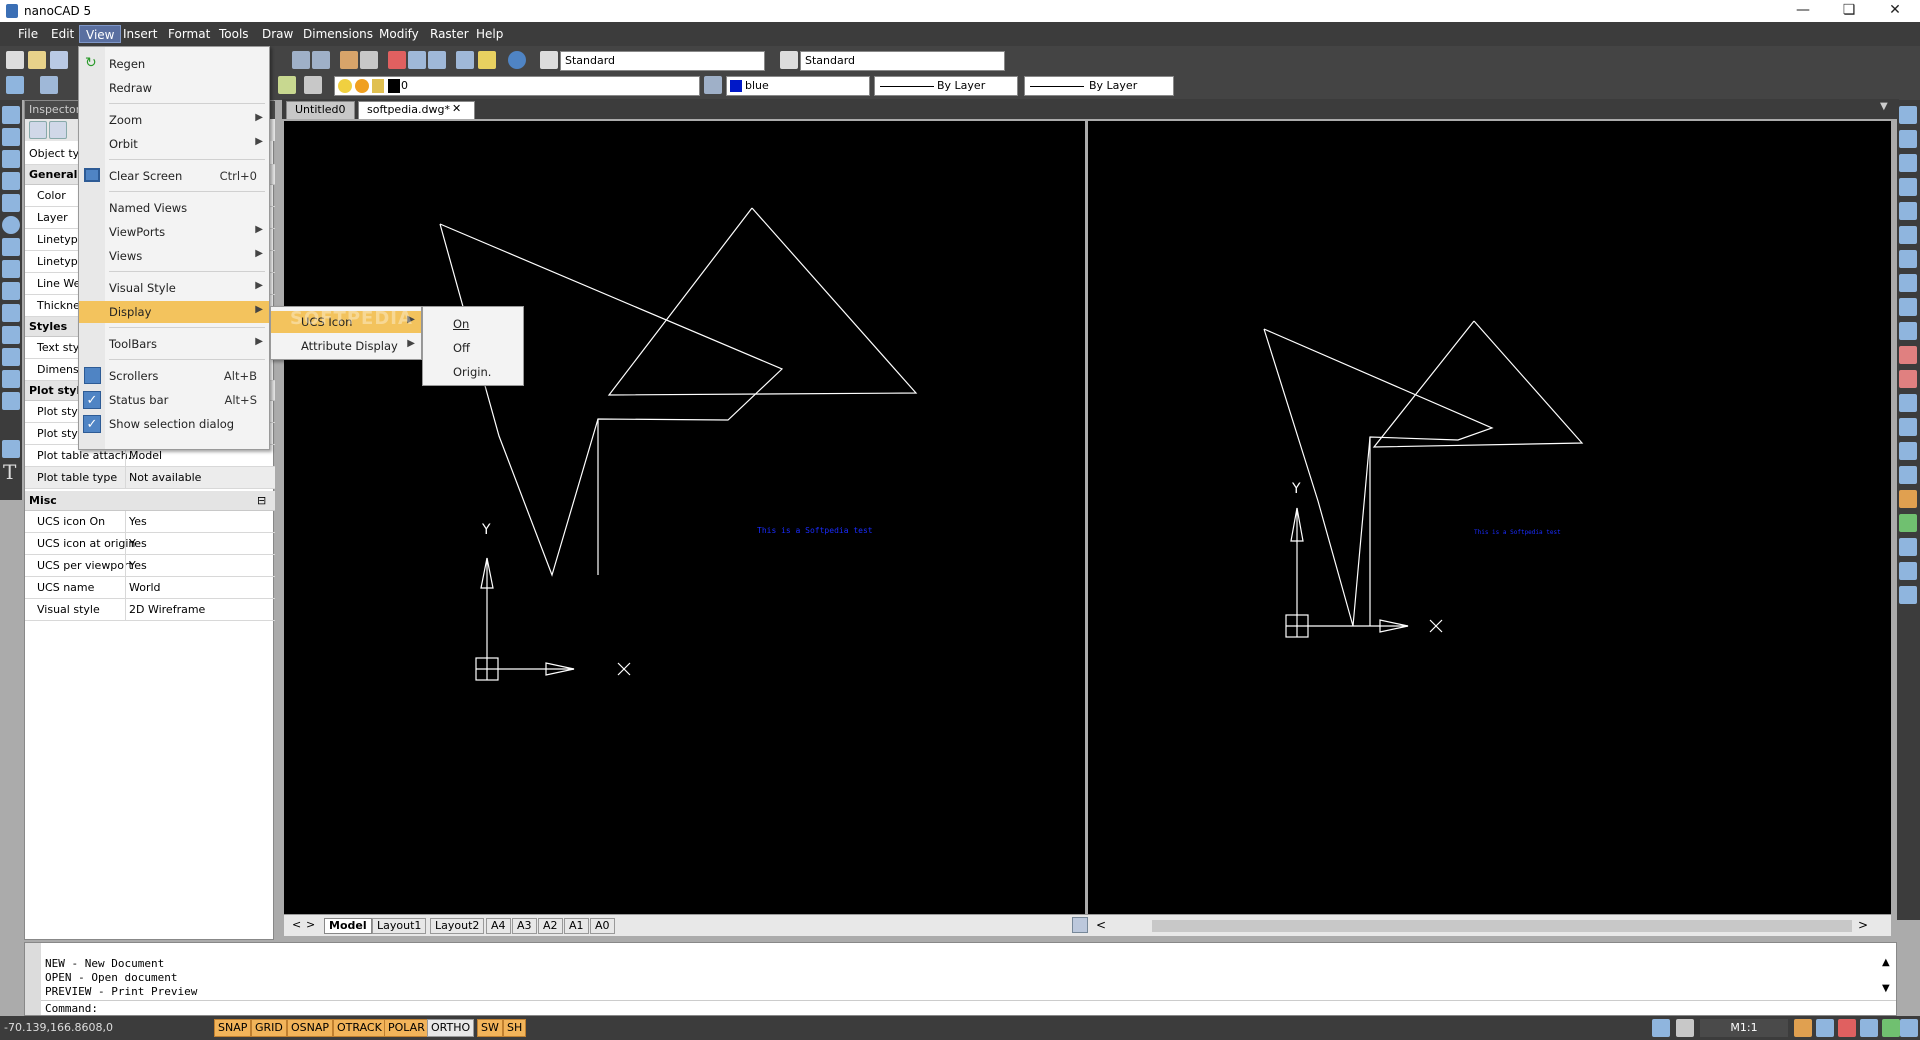  What do you see at coordinates (269, 1028) in the screenshot?
I see `grid-button: GRID` at bounding box center [269, 1028].